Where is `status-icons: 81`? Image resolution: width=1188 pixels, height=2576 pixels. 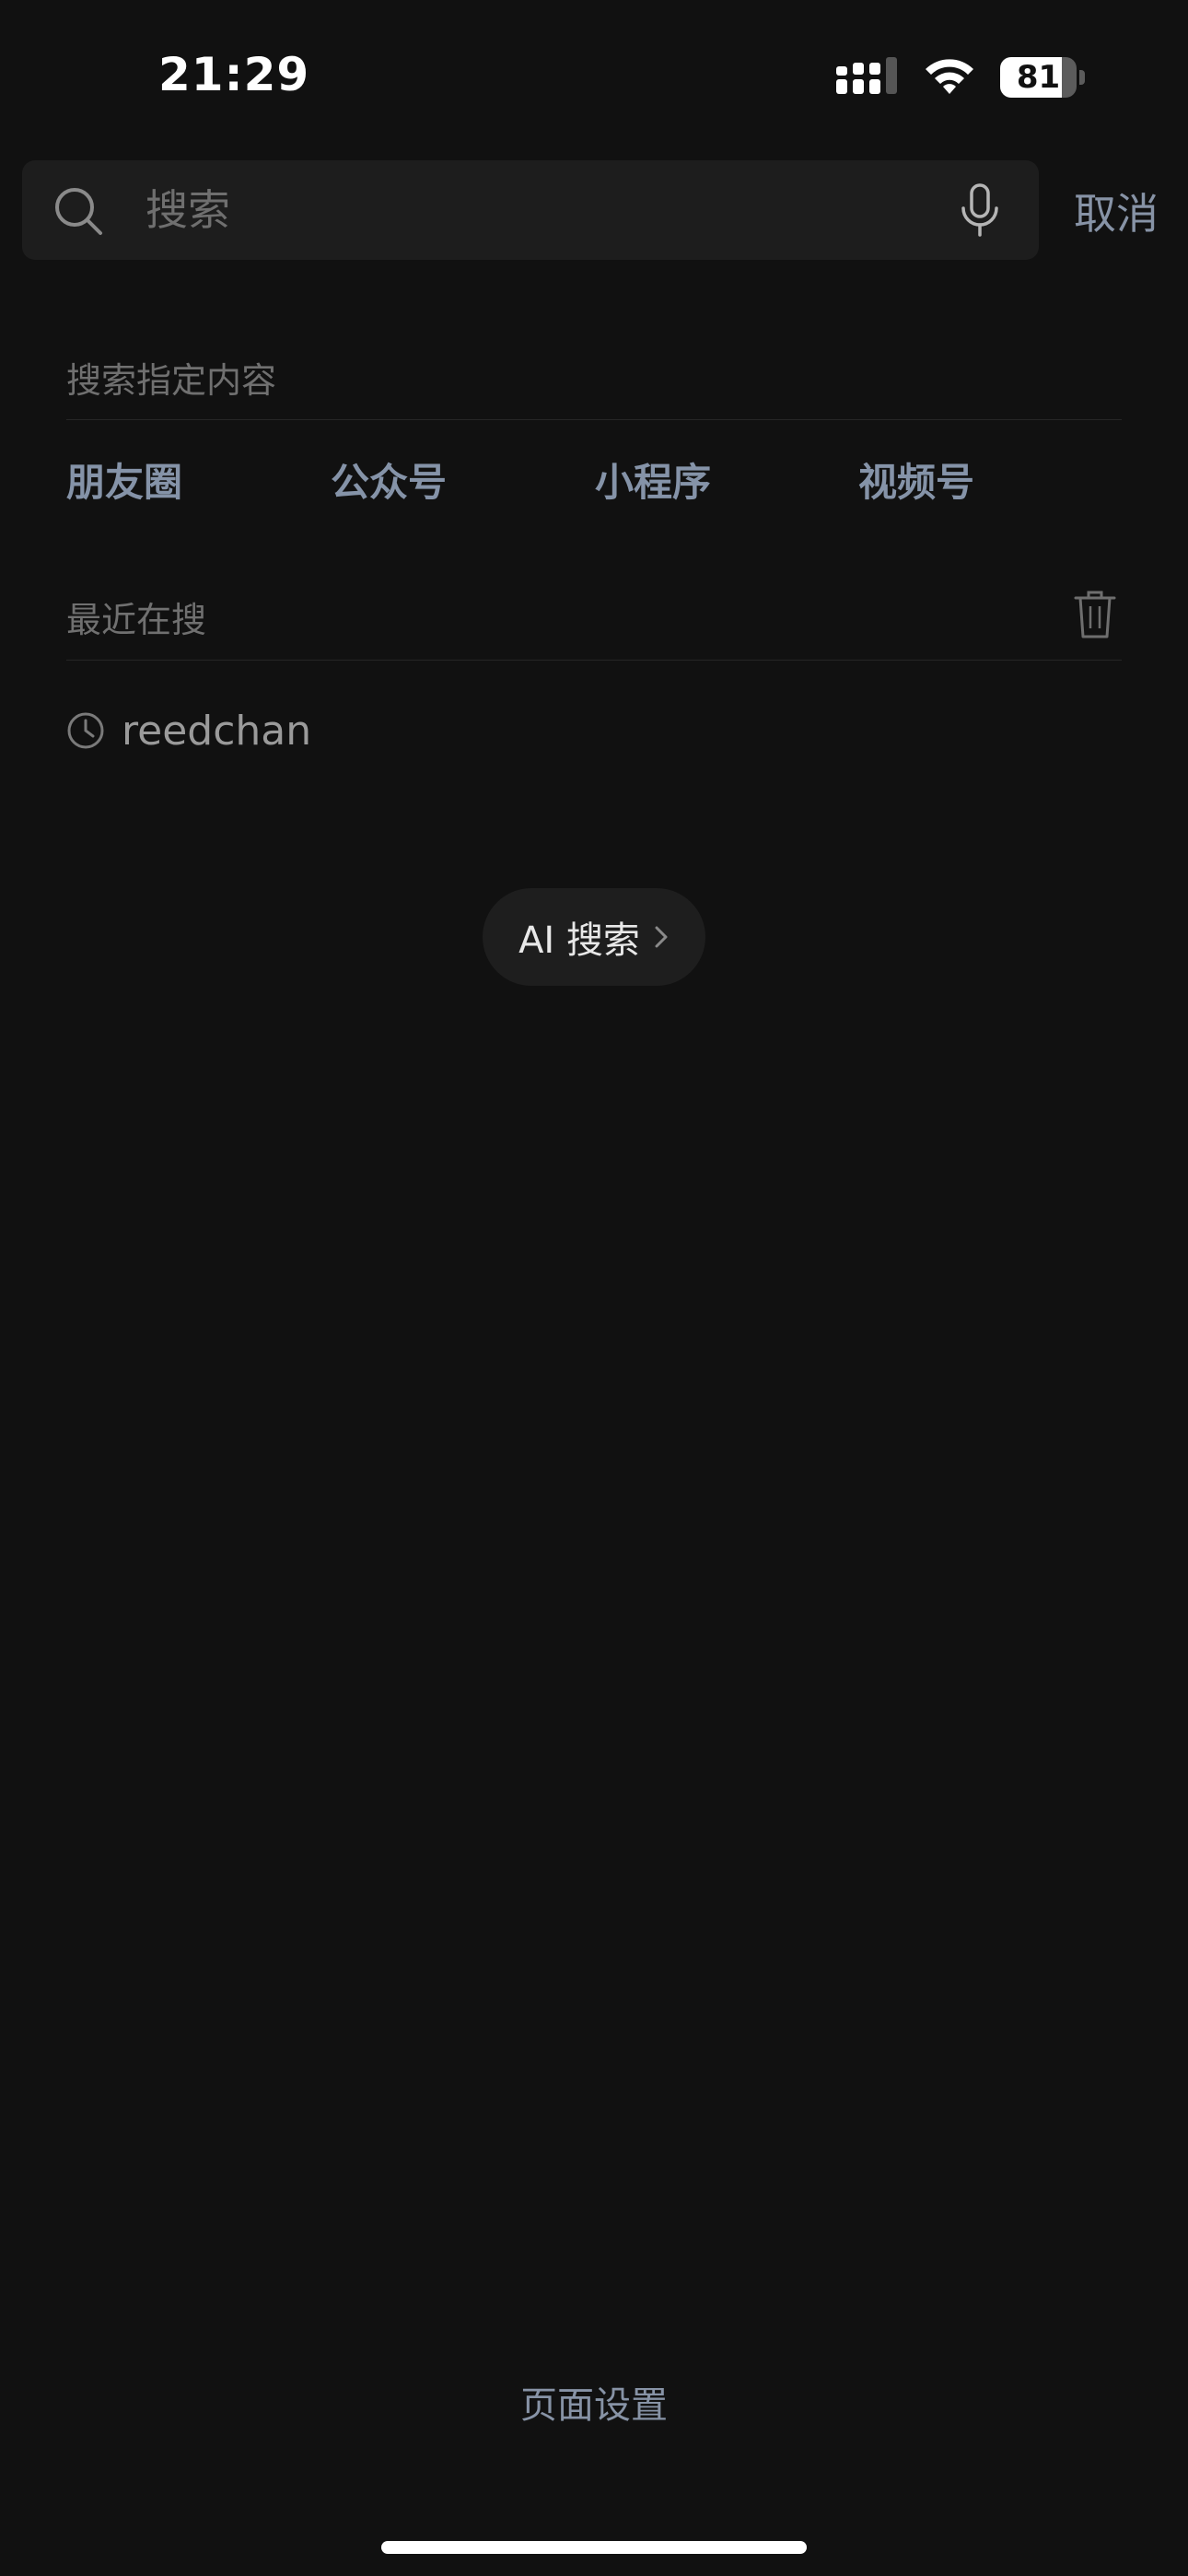
status-icons: 81 is located at coordinates (961, 77).